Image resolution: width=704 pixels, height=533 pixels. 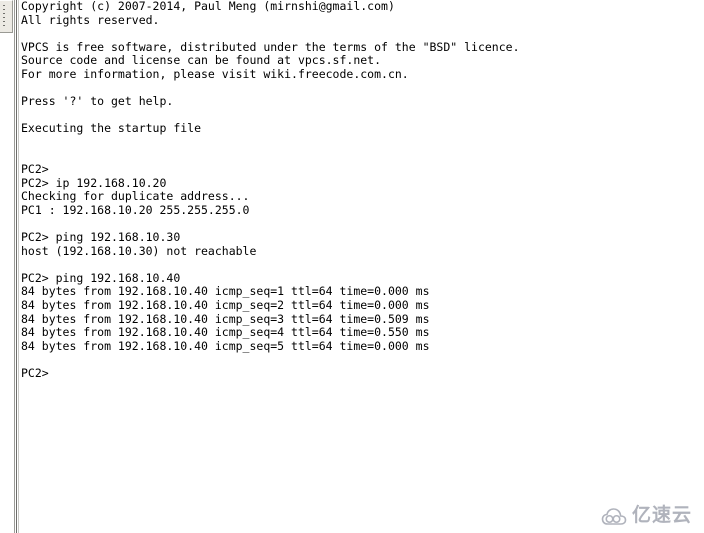 What do you see at coordinates (97, 101) in the screenshot?
I see `terminal-line: Press '?' to get help.` at bounding box center [97, 101].